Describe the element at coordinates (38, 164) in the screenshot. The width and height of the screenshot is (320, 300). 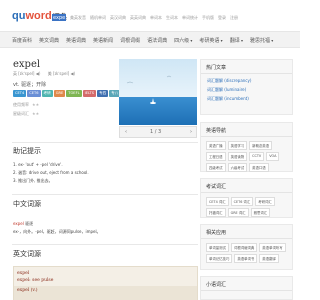
I see `memory-line: 1. ex- 'out' + -pel 'drive'.` at that location.